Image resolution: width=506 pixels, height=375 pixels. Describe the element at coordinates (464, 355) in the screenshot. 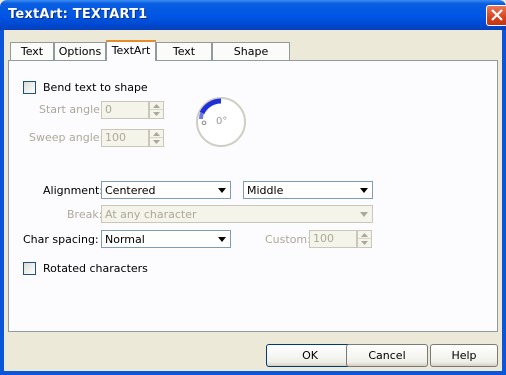

I see `help-button: Help` at that location.